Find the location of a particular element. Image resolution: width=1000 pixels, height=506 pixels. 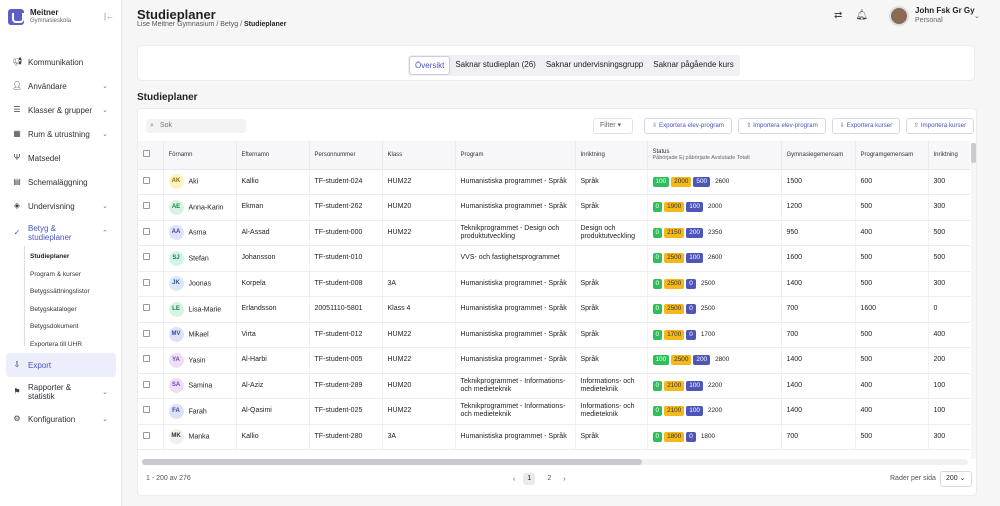

sidebar-item-config: ⚙ Konfiguration ⌄ is located at coordinates (61, 419).